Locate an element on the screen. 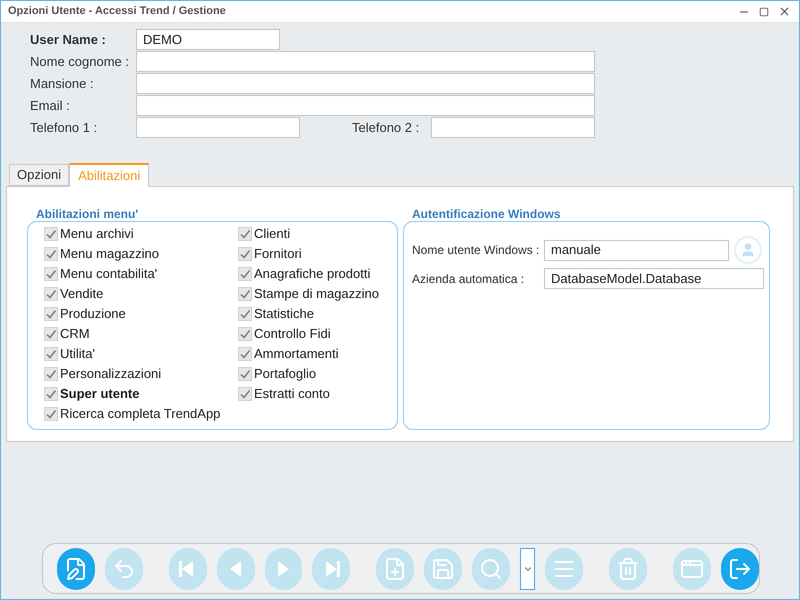  checkbox-label: Anagrafiche prodotti is located at coordinates (312, 274).